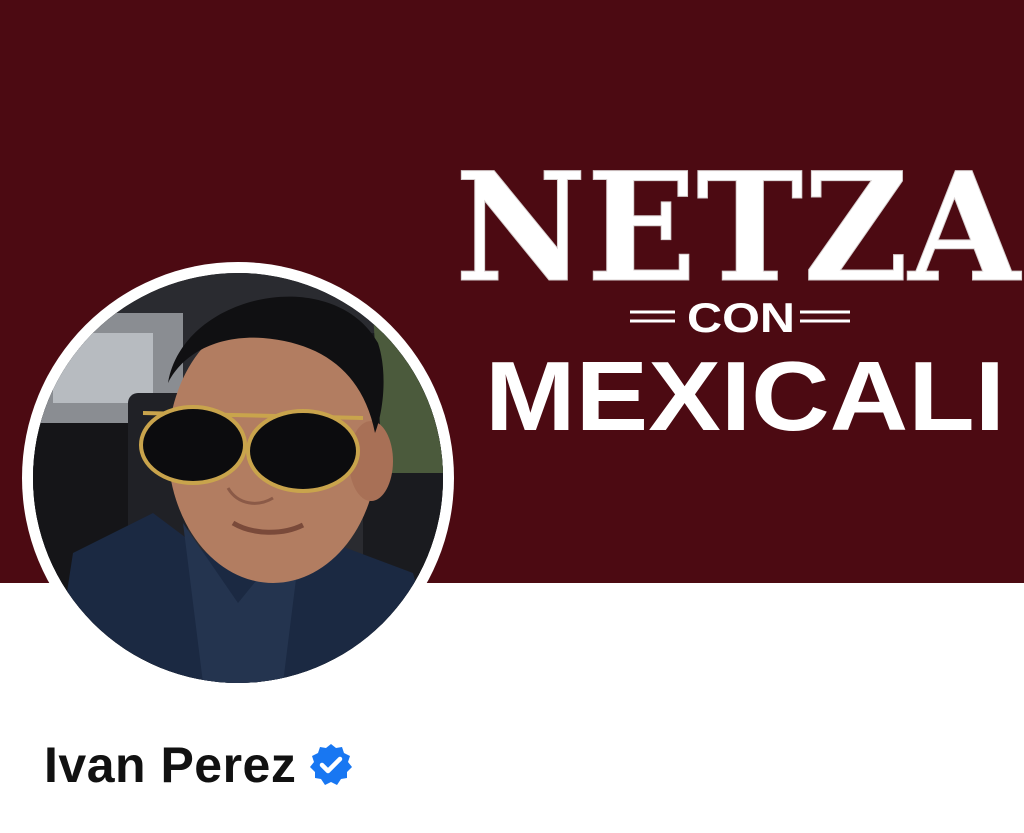 Image resolution: width=1024 pixels, height=833 pixels. I want to click on cover-line-con: CON, so click(741, 317).